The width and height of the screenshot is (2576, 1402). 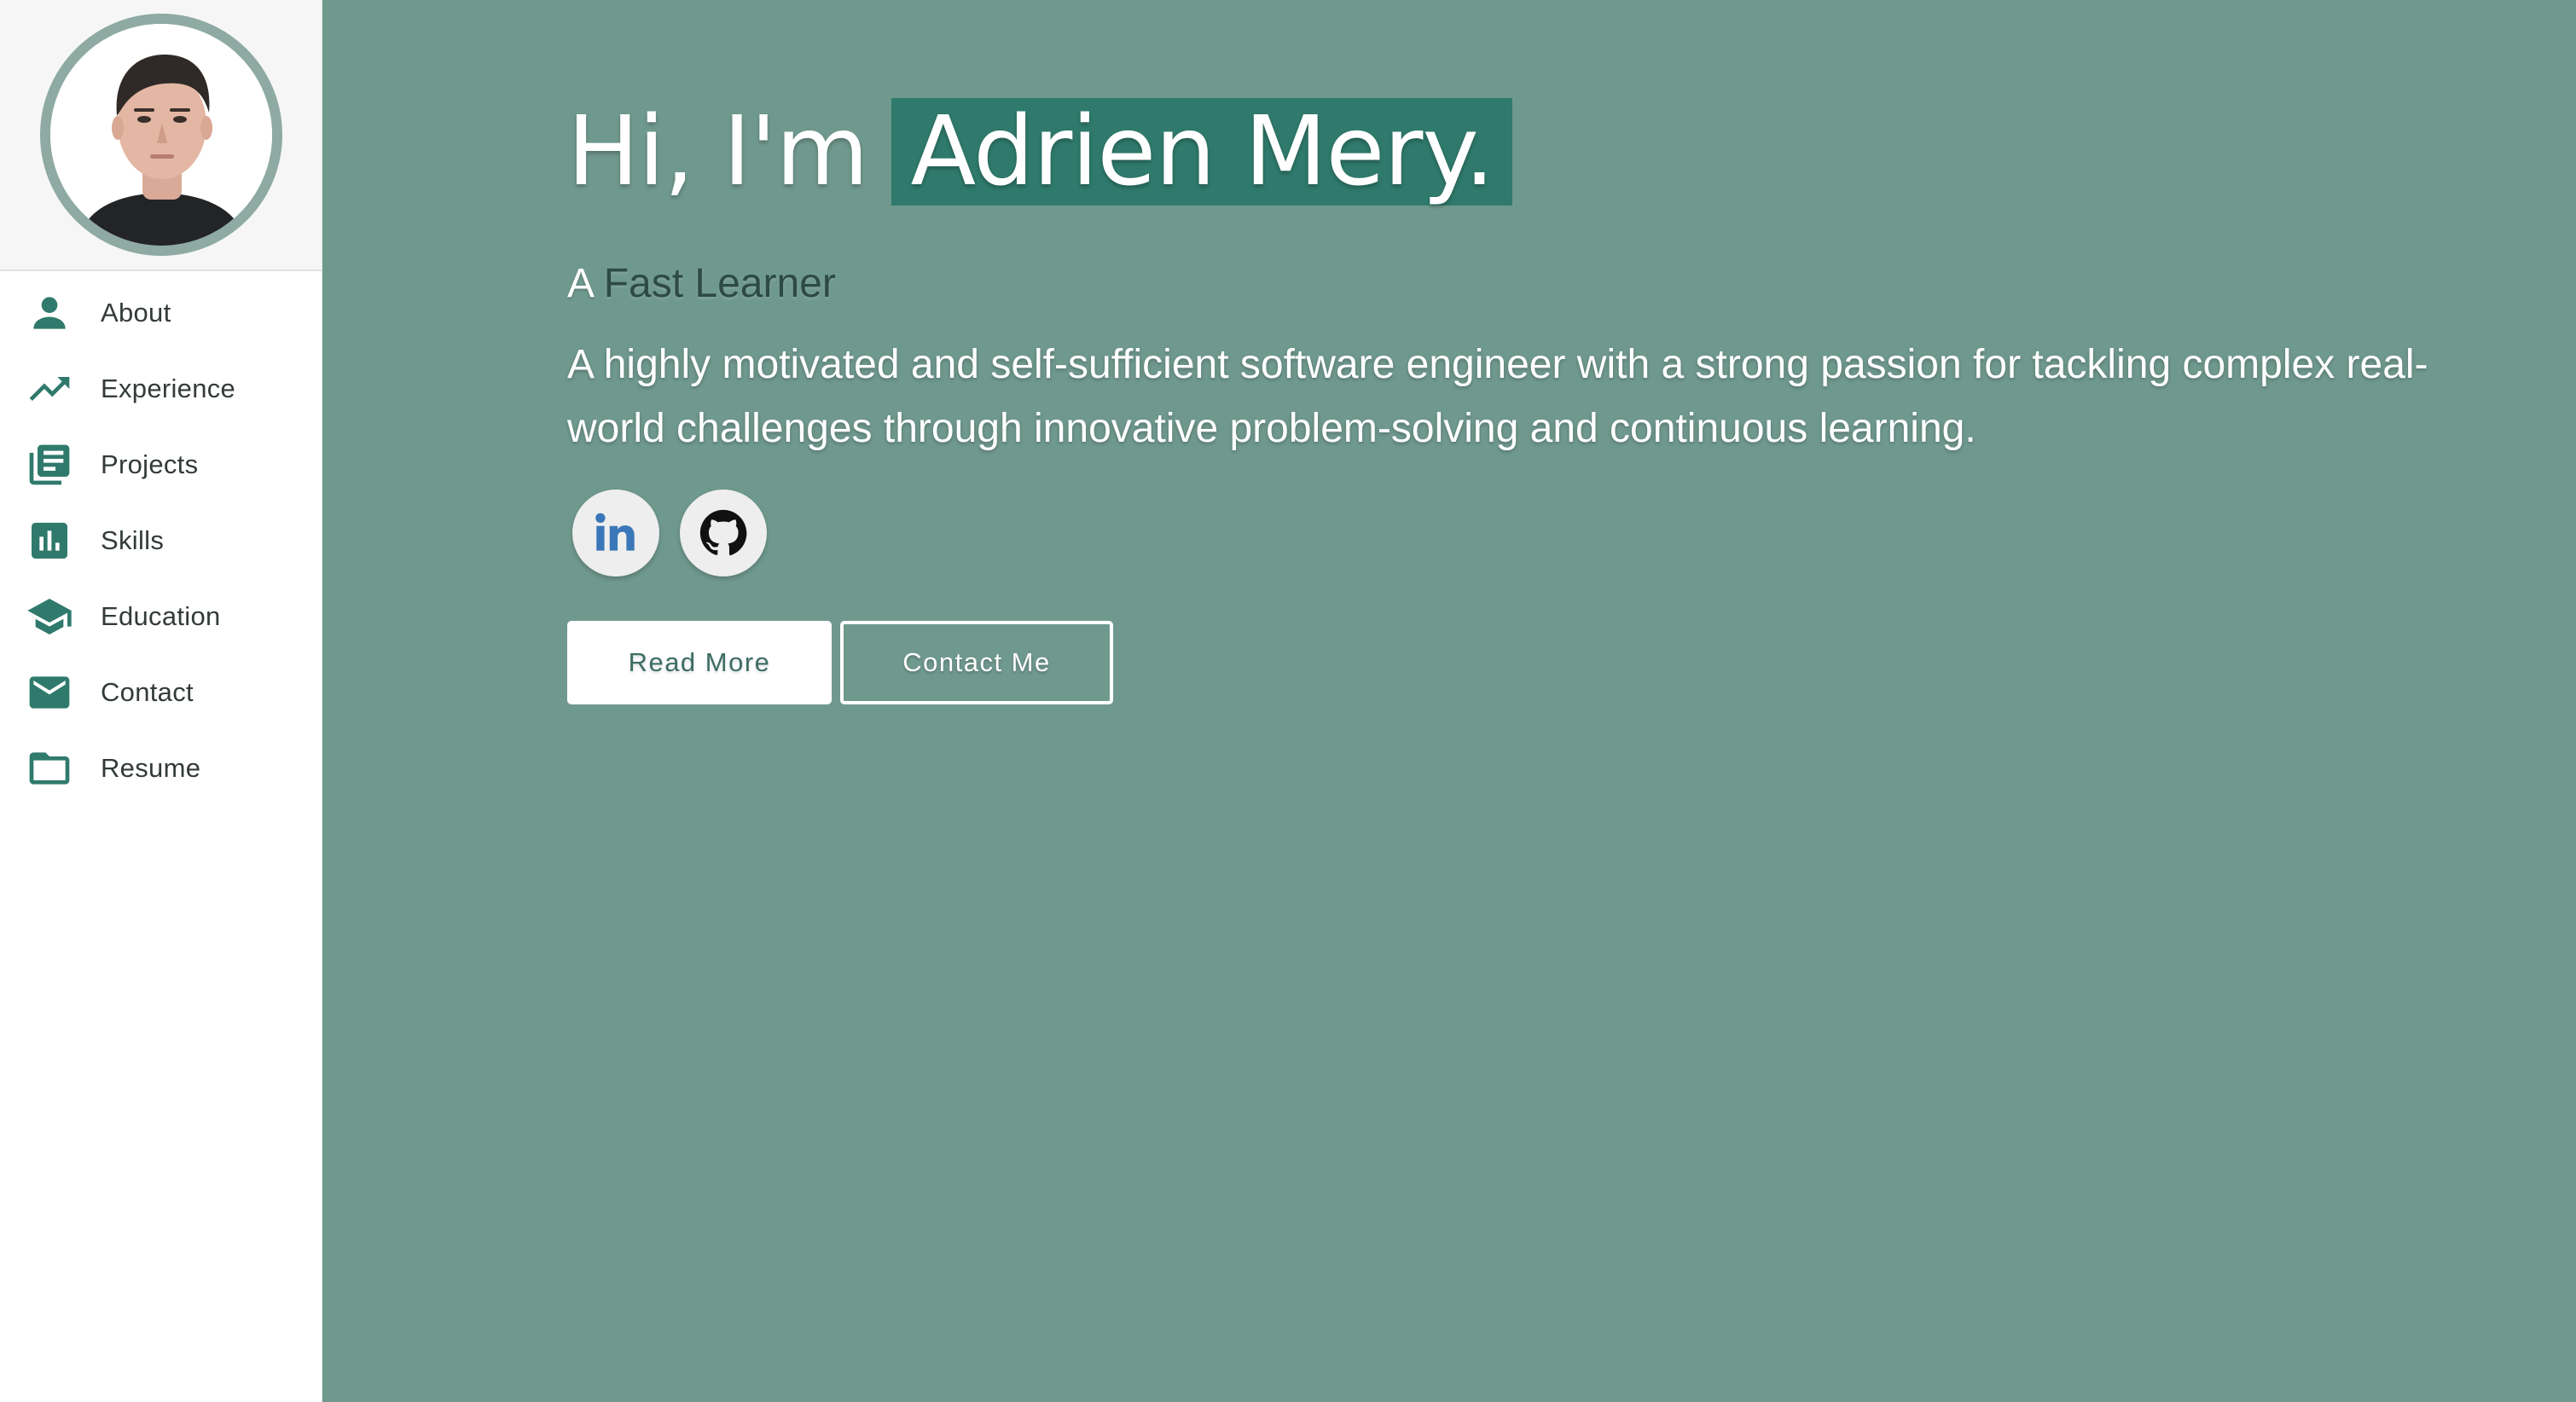 What do you see at coordinates (49, 616) in the screenshot?
I see `school-icon` at bounding box center [49, 616].